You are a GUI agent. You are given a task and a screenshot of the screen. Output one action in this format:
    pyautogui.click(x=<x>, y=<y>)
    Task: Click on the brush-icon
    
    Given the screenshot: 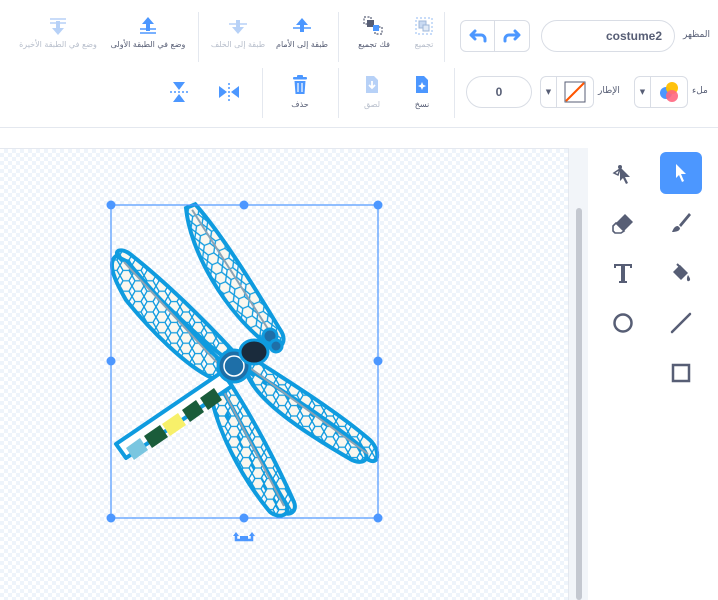 What is the action you would take?
    pyautogui.click(x=681, y=222)
    